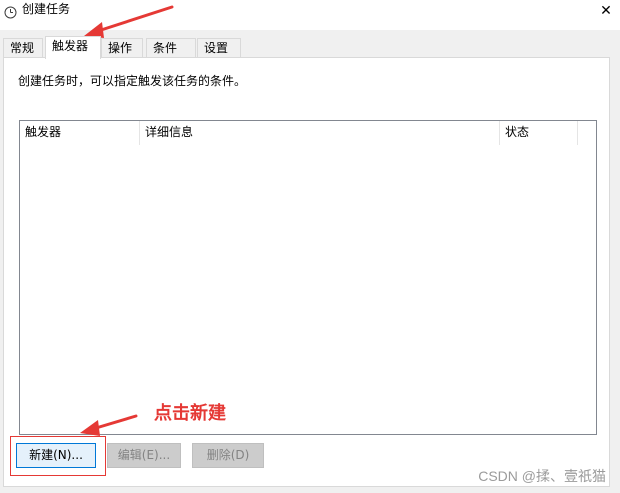 The image size is (620, 493). Describe the element at coordinates (542, 476) in the screenshot. I see `watermark: CSDN @揉、壹祇猫` at that location.